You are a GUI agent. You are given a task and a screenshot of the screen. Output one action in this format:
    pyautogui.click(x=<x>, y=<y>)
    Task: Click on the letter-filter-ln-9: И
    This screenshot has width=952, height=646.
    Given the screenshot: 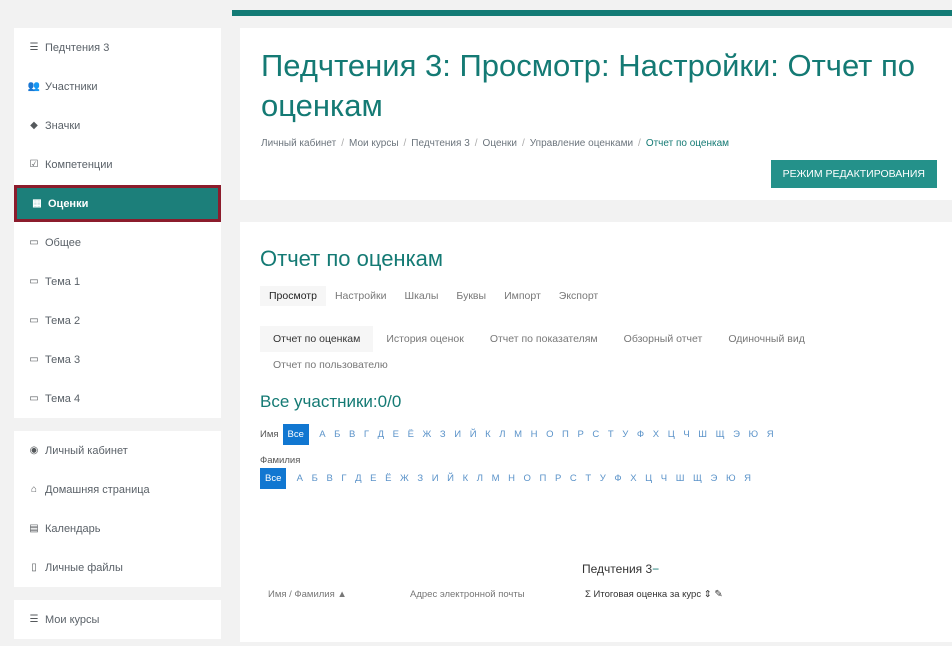 What is the action you would take?
    pyautogui.click(x=435, y=478)
    